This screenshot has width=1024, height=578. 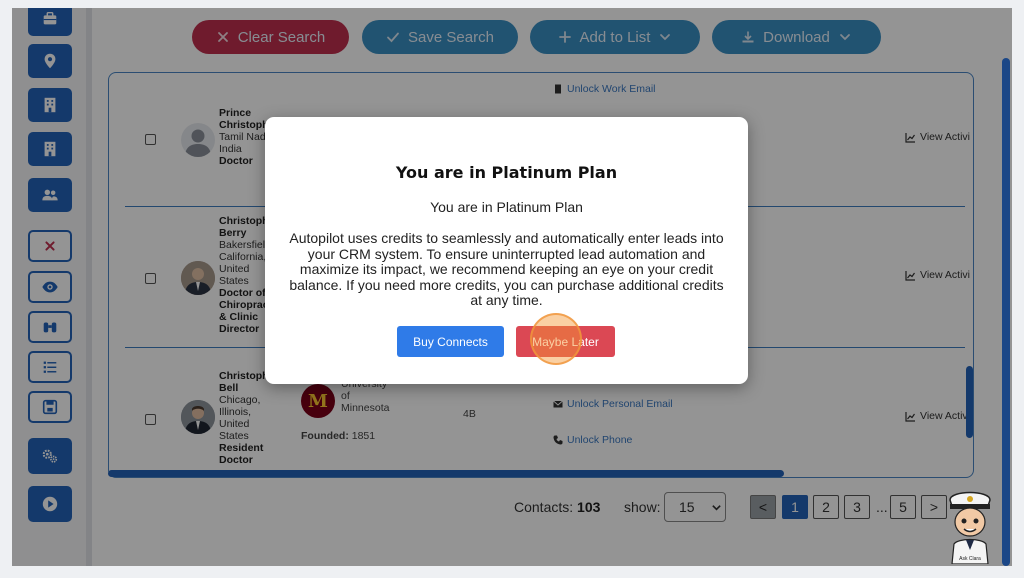 I want to click on modal-title: You are in Platinum Plan, so click(x=506, y=172).